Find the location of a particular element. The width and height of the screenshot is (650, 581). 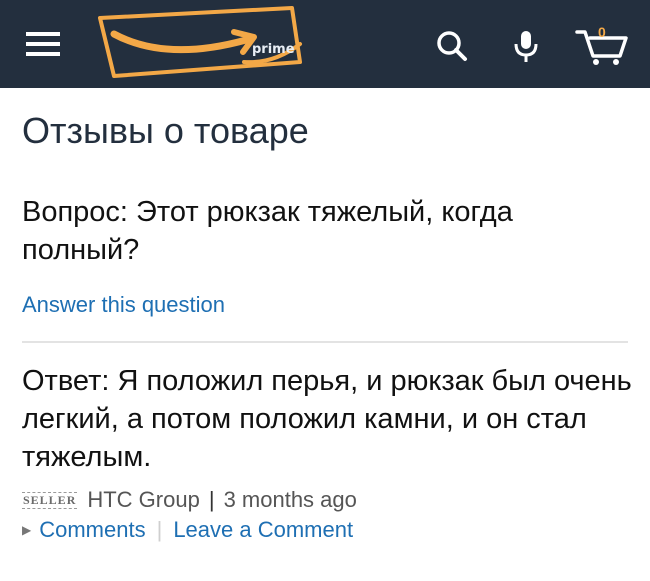

page-title: Отзывы о товаре is located at coordinates (165, 130).